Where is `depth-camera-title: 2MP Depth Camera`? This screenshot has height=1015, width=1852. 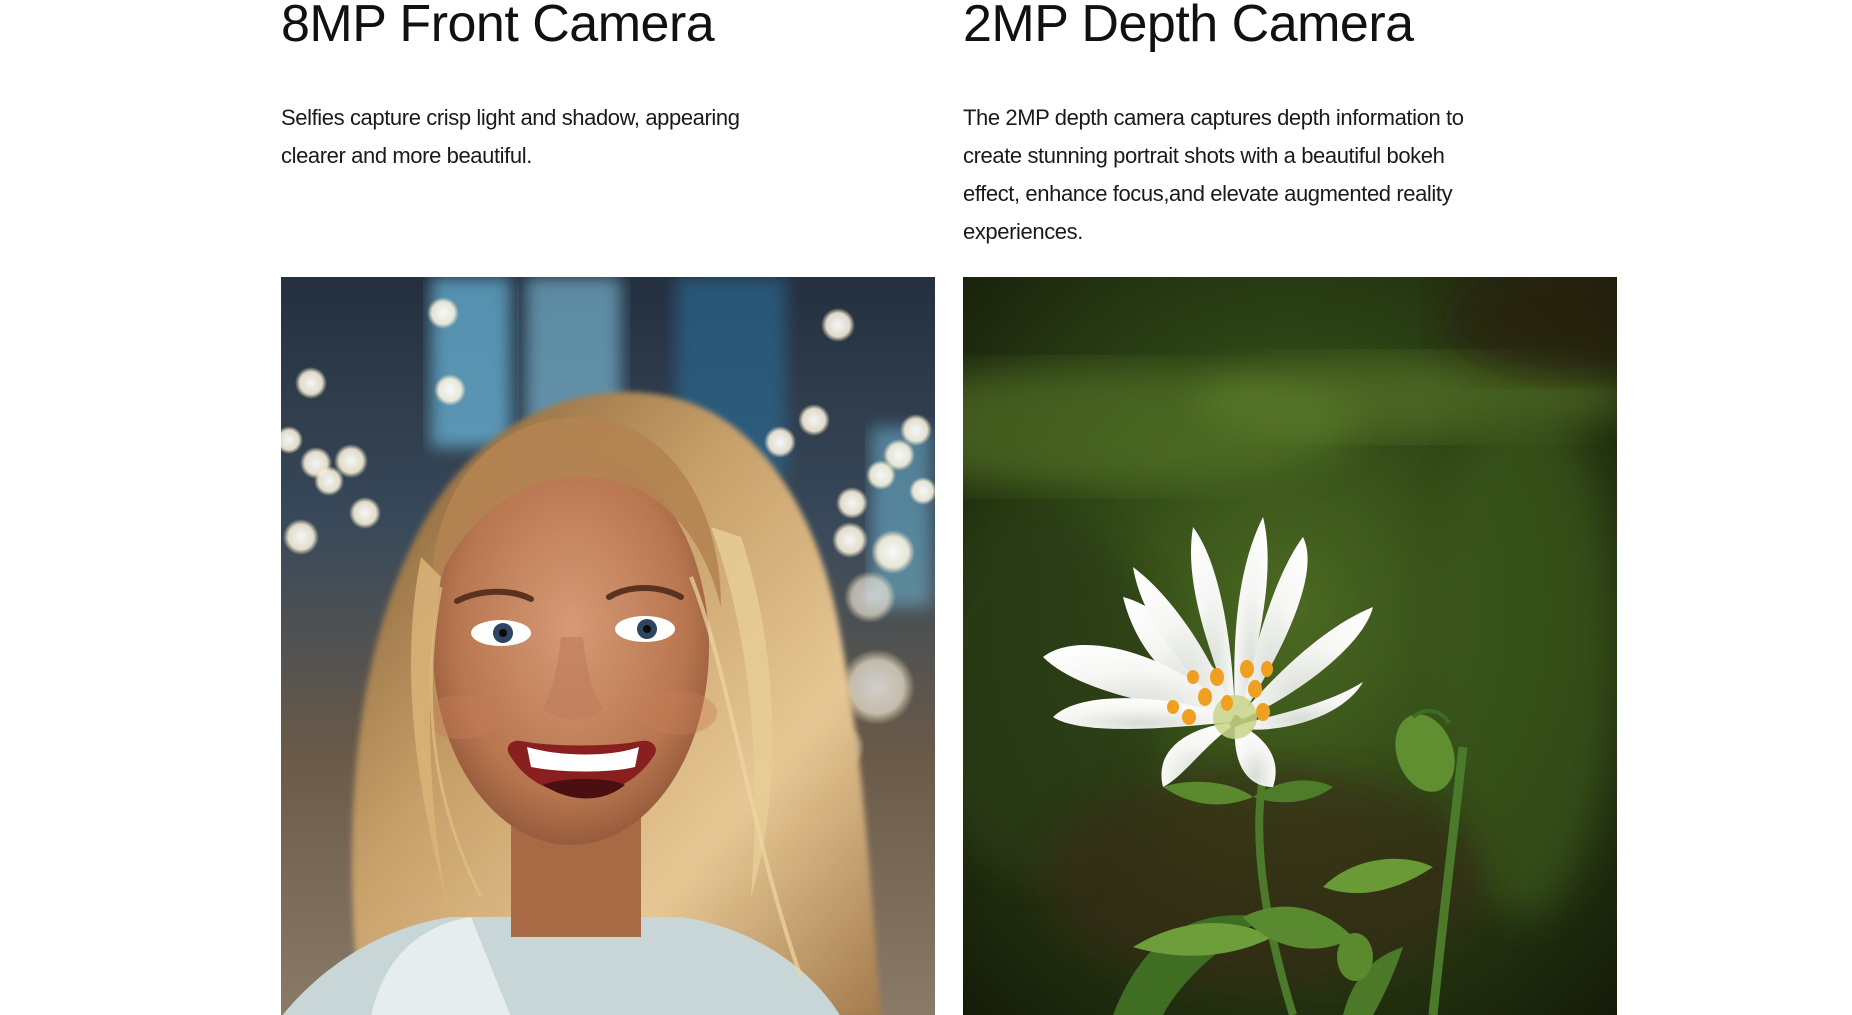
depth-camera-title: 2MP Depth Camera is located at coordinates (1188, 26).